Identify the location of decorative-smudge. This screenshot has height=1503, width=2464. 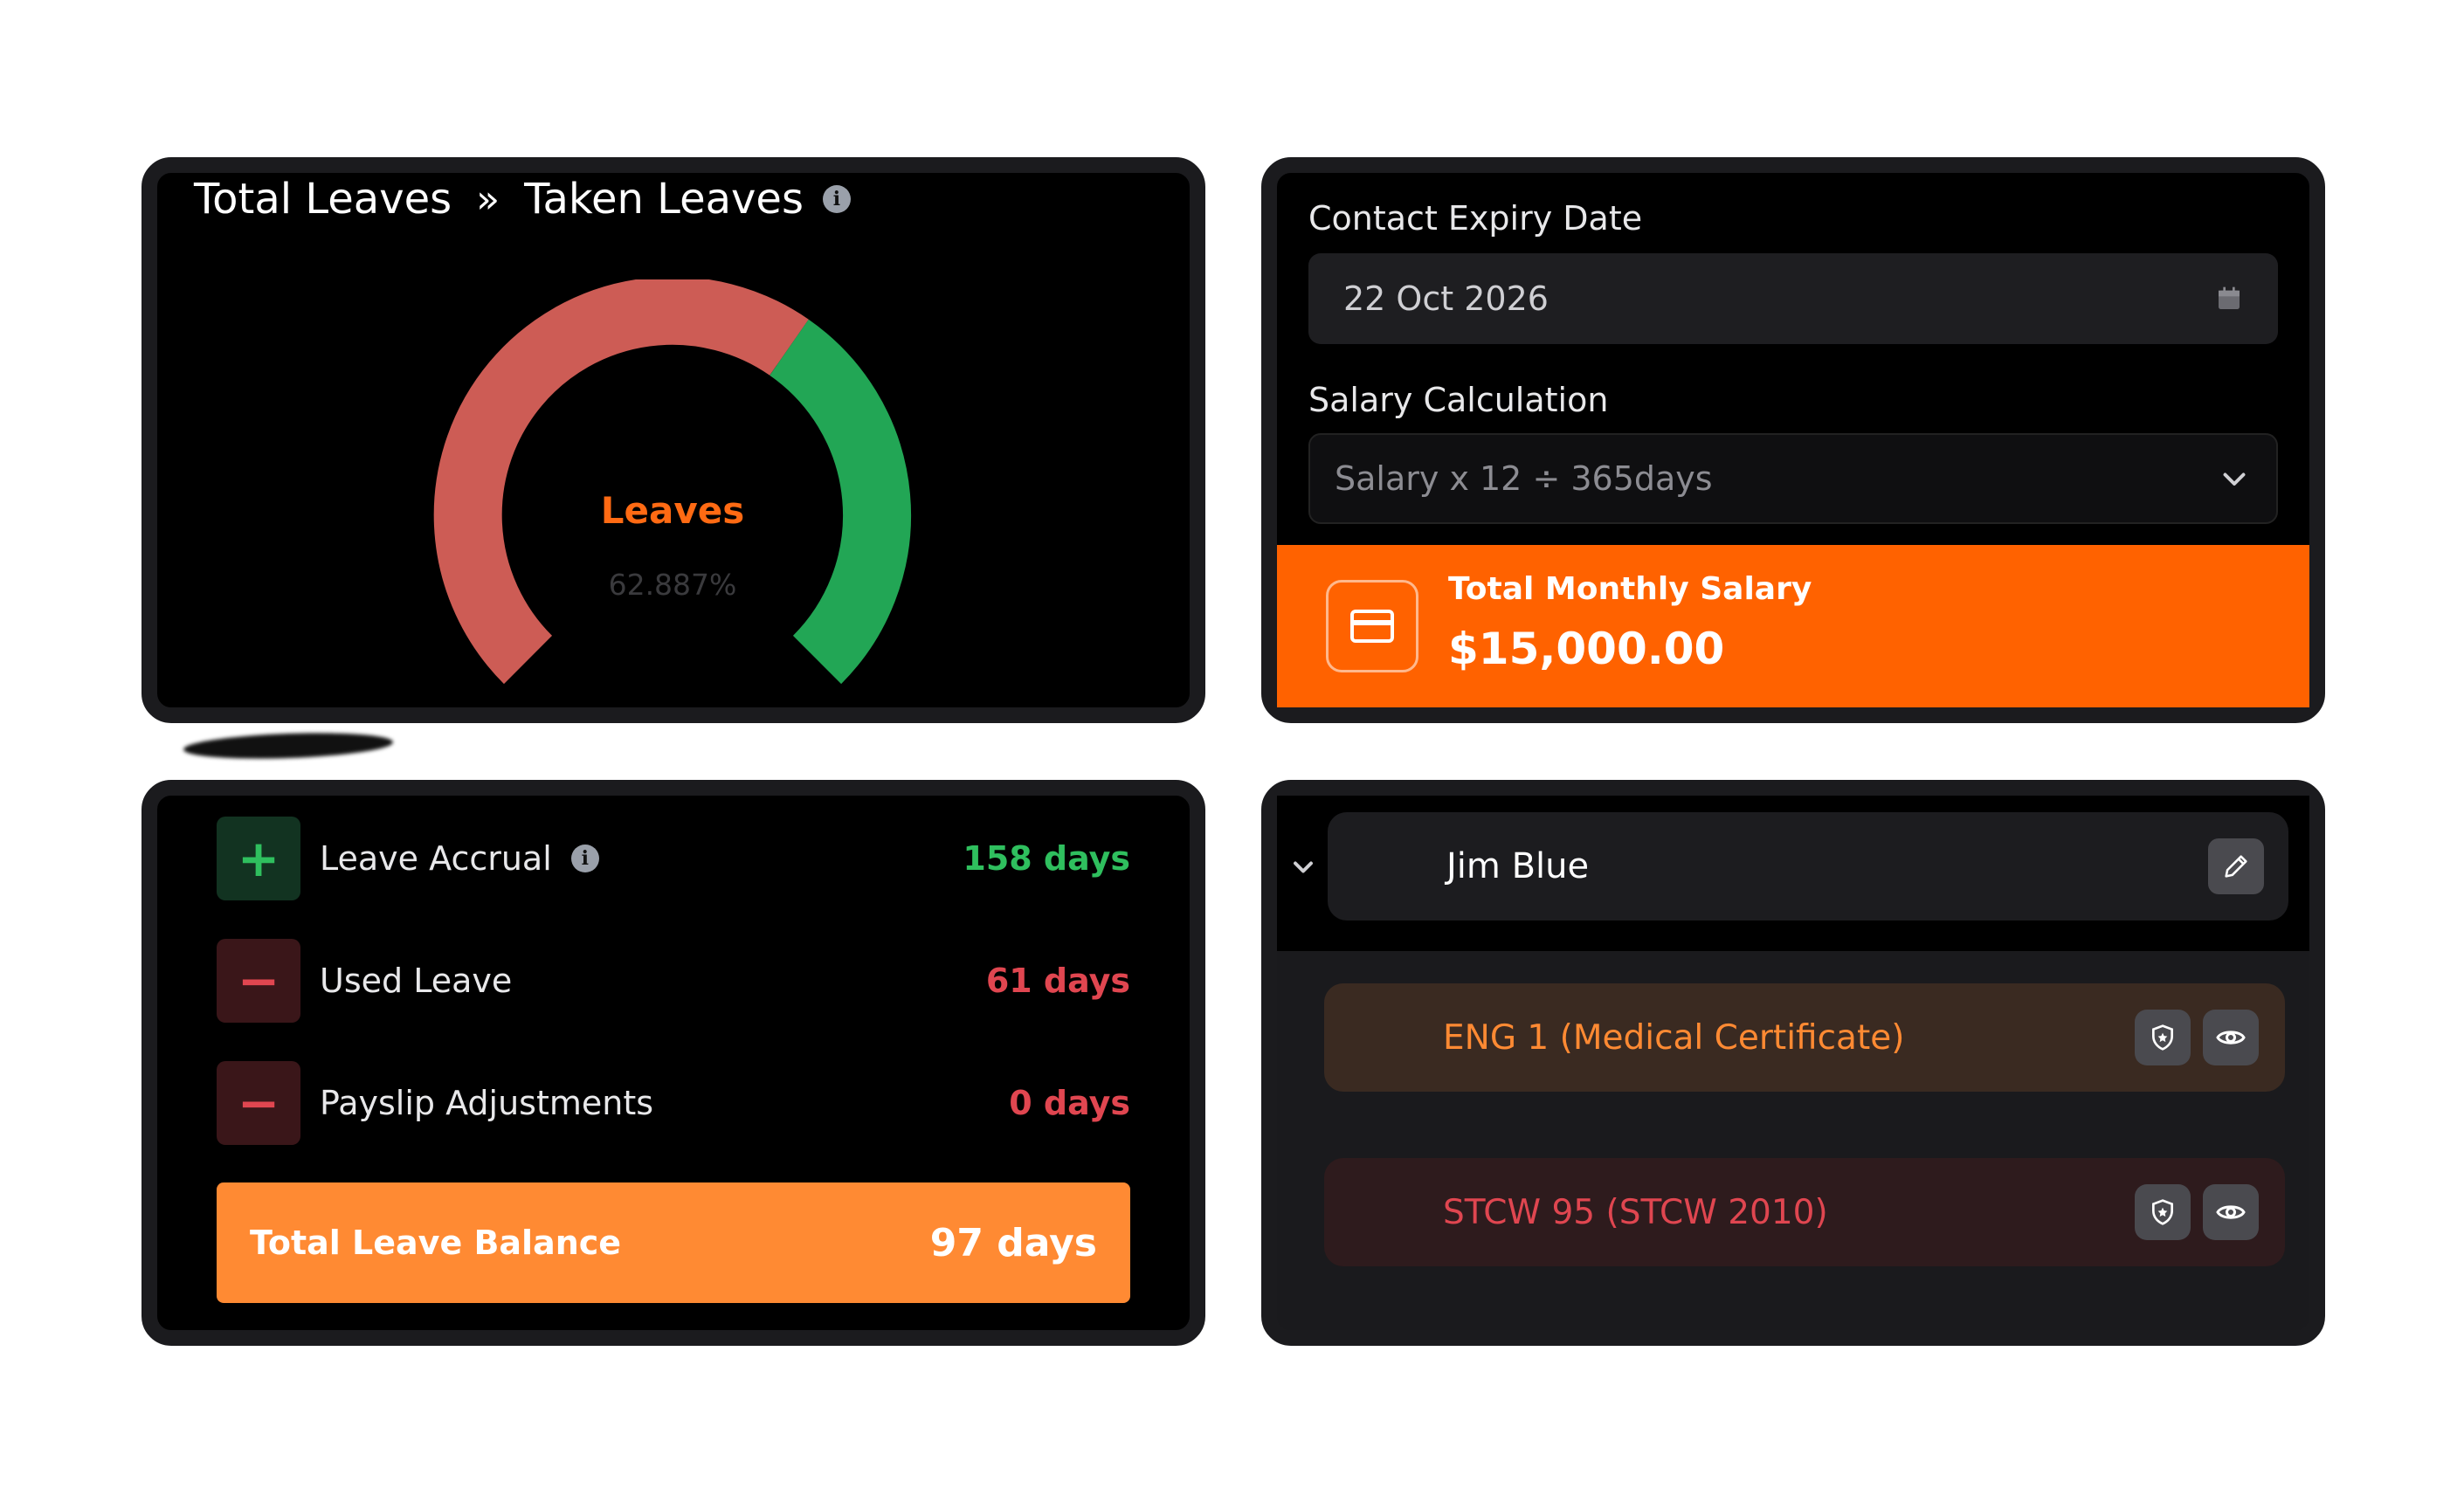
(288, 745).